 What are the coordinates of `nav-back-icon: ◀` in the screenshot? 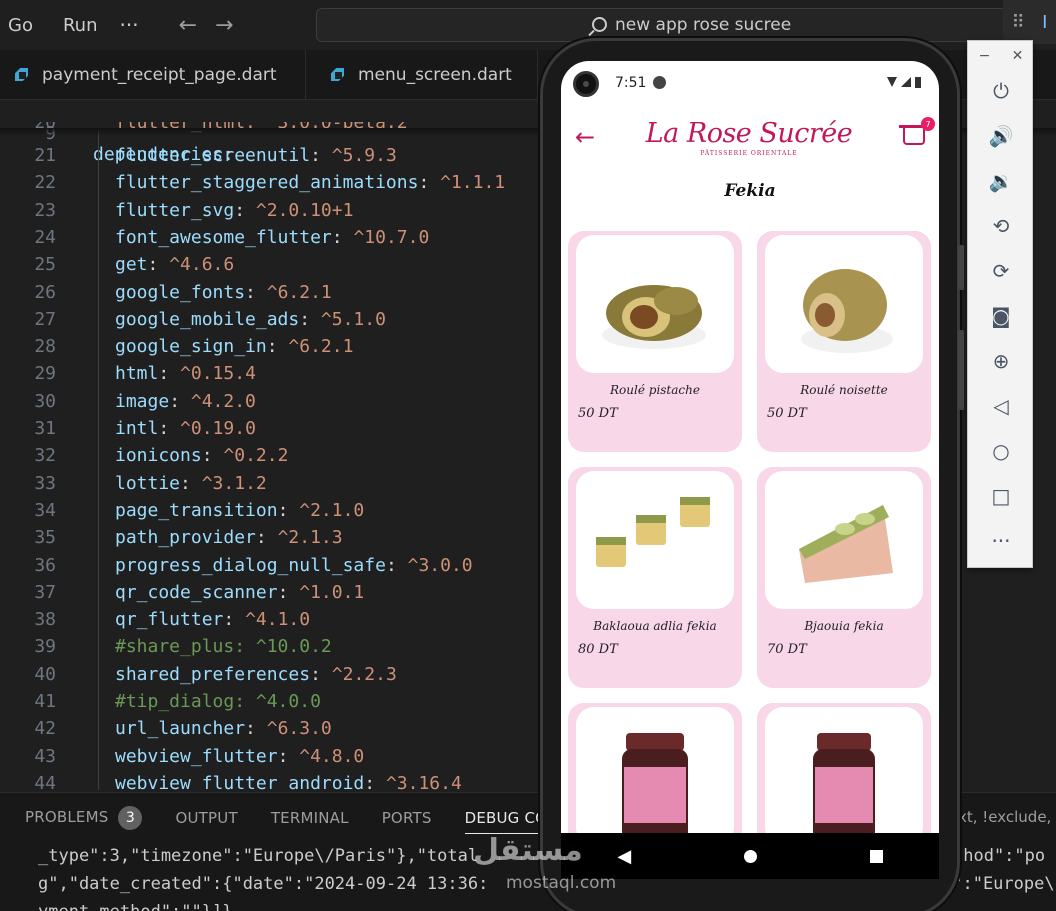 It's located at (624, 856).